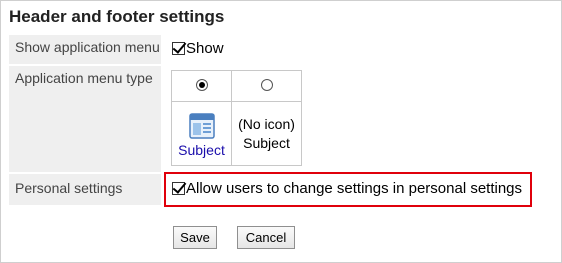 The image size is (562, 263). I want to click on show-app-menu-checkbox, so click(178, 48).